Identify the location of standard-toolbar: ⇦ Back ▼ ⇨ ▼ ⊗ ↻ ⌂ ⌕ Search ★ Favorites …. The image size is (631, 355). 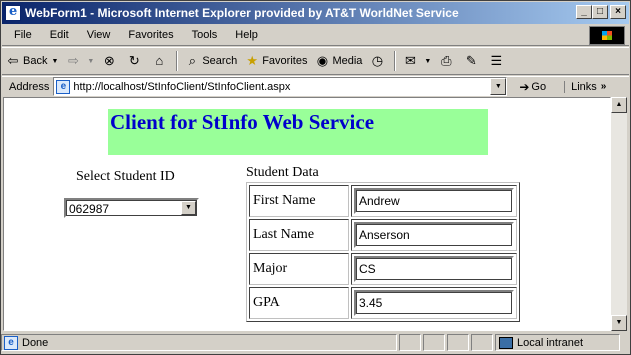
(315, 61).